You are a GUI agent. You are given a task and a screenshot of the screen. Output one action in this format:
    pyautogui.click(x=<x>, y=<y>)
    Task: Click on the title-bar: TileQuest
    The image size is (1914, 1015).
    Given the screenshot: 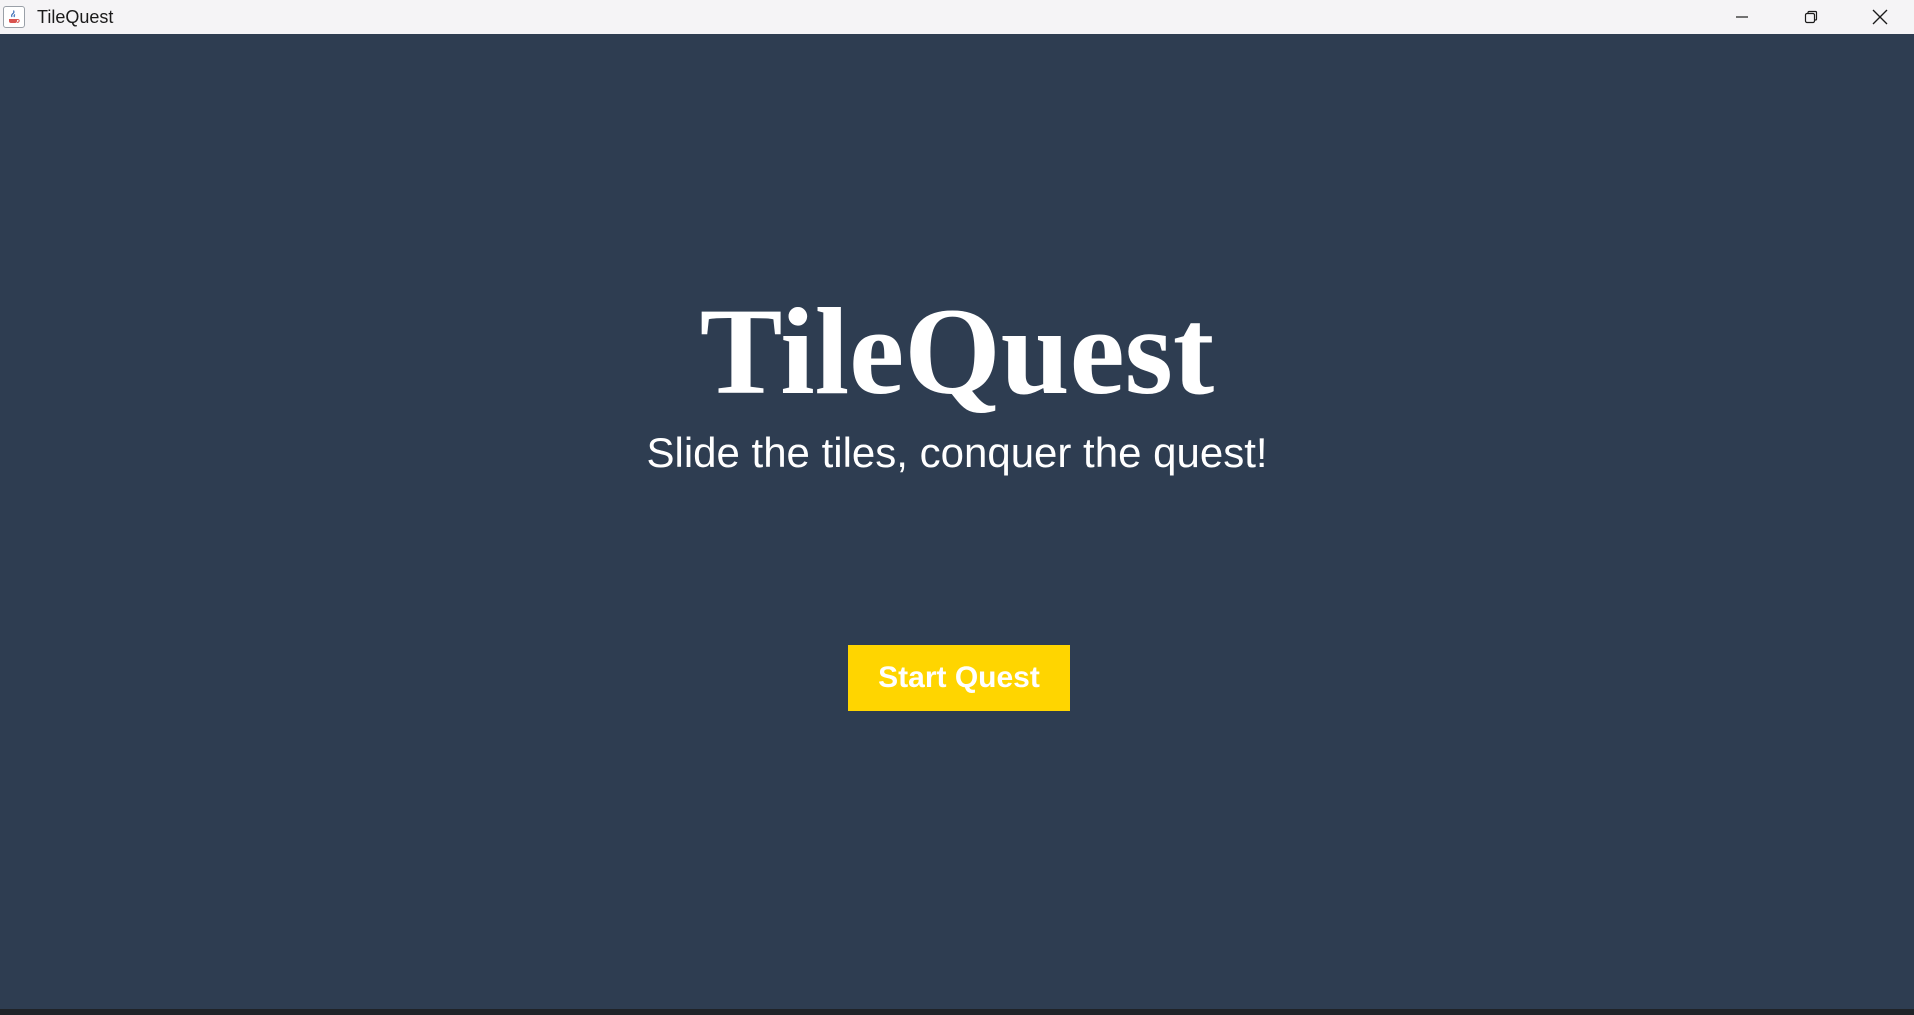 What is the action you would take?
    pyautogui.click(x=957, y=17)
    